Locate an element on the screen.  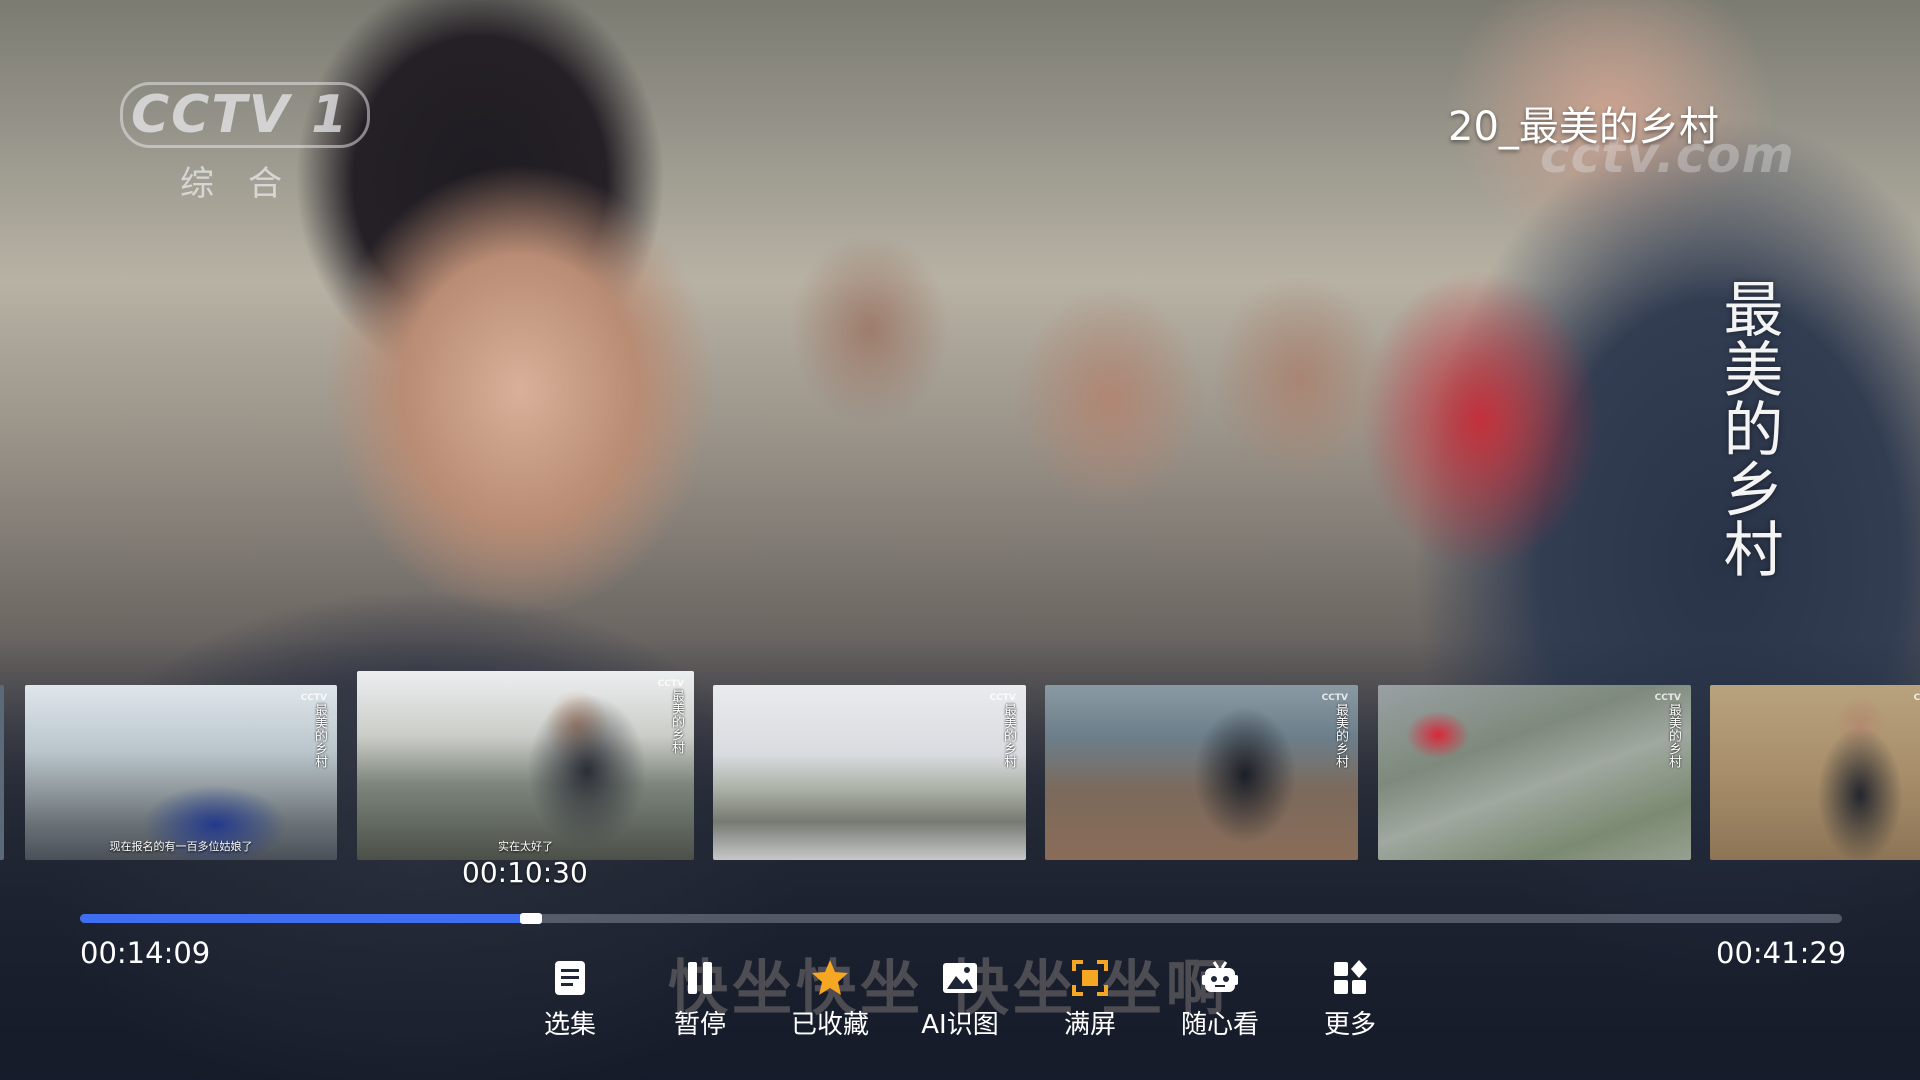
control-bar: 选集 暂停 已收藏 AI识图 满屏 随心看 更多 is located at coordinates (960, 1008).